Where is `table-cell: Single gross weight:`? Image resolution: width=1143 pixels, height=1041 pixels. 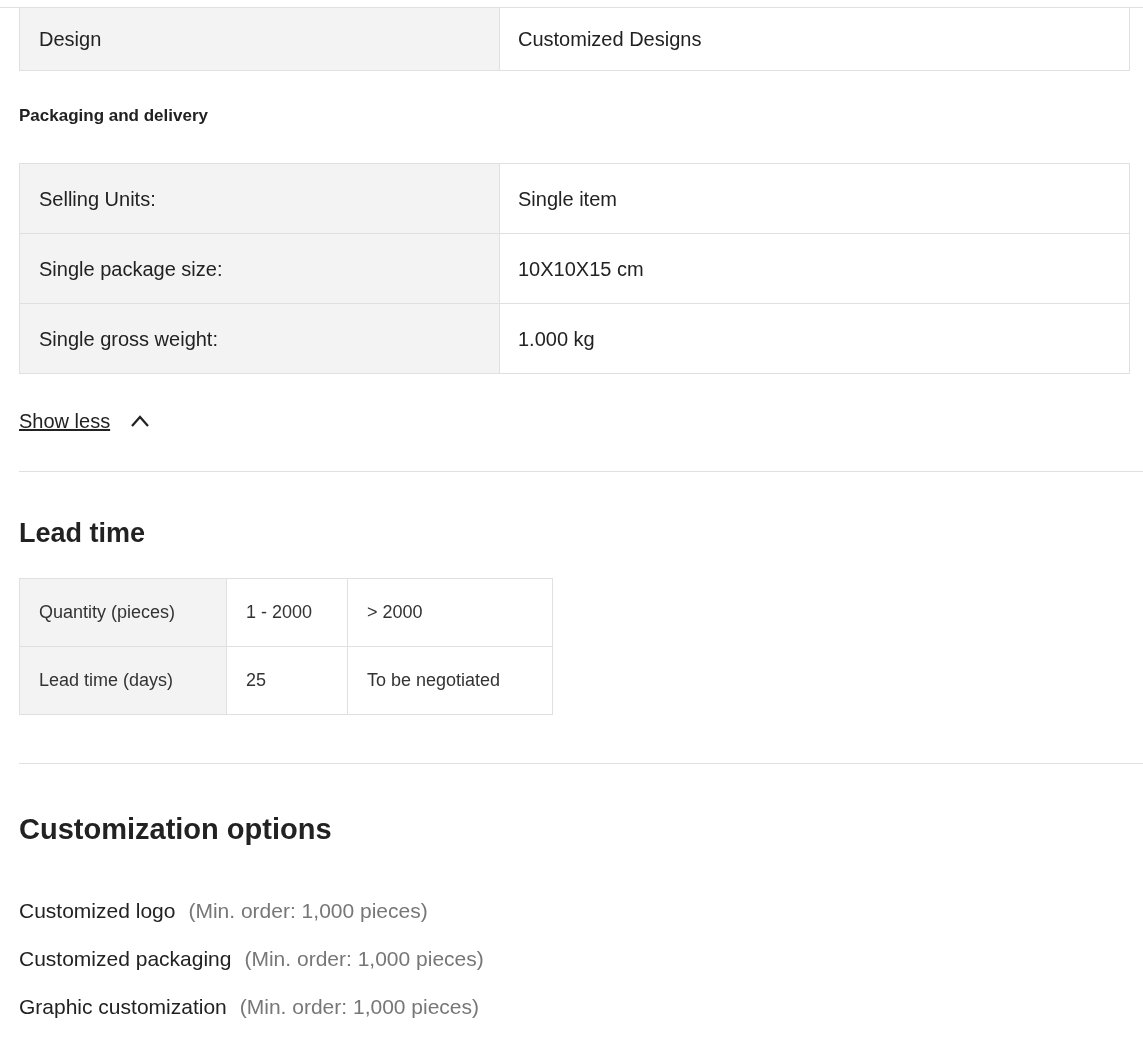 table-cell: Single gross weight: is located at coordinates (260, 338).